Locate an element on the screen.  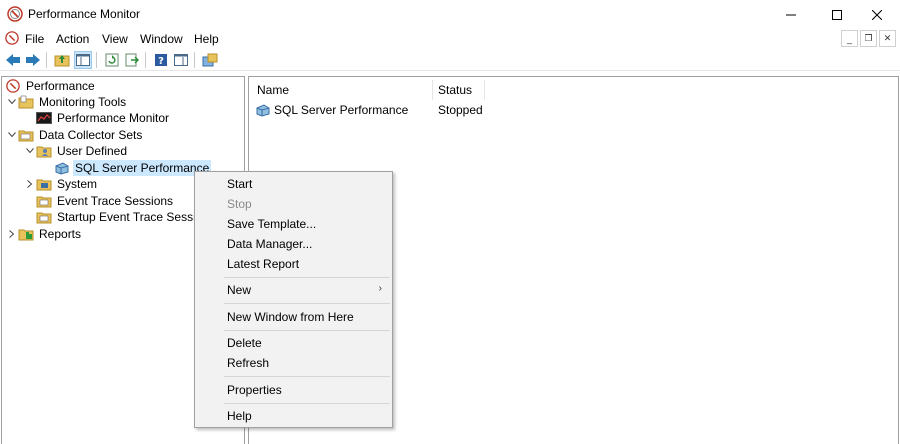
menu-item-properties: Properties is located at coordinates (254, 390).